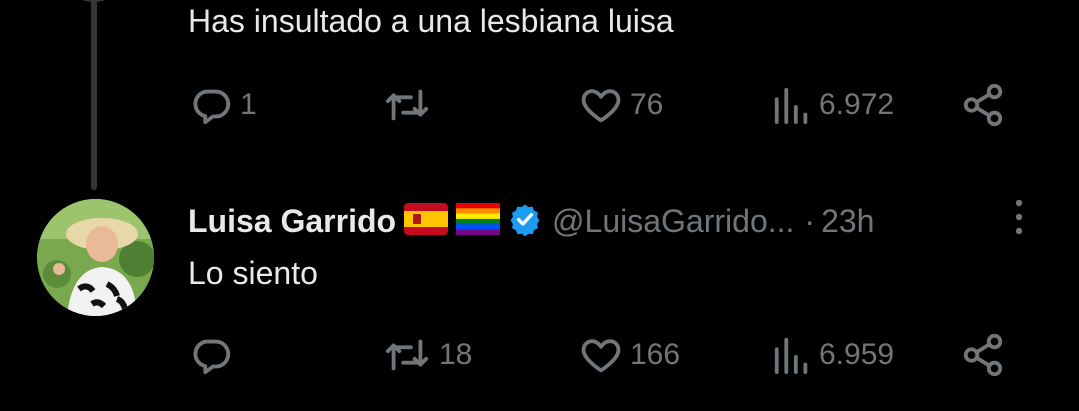 The image size is (1079, 411). I want to click on previous-reply-text: Has insultado a una lesbiana luisa, so click(431, 21).